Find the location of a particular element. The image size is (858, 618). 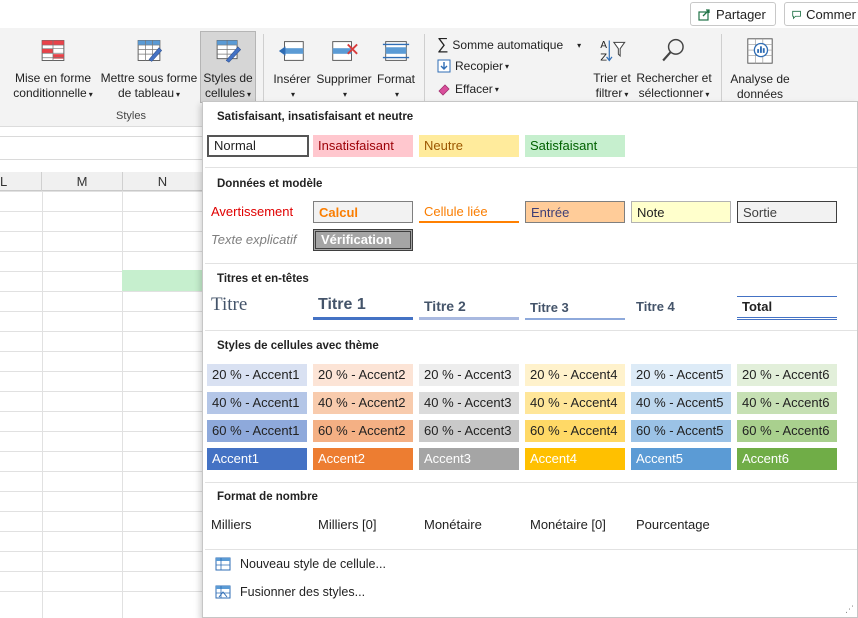

format-button: Format ▾ is located at coordinates (396, 69).